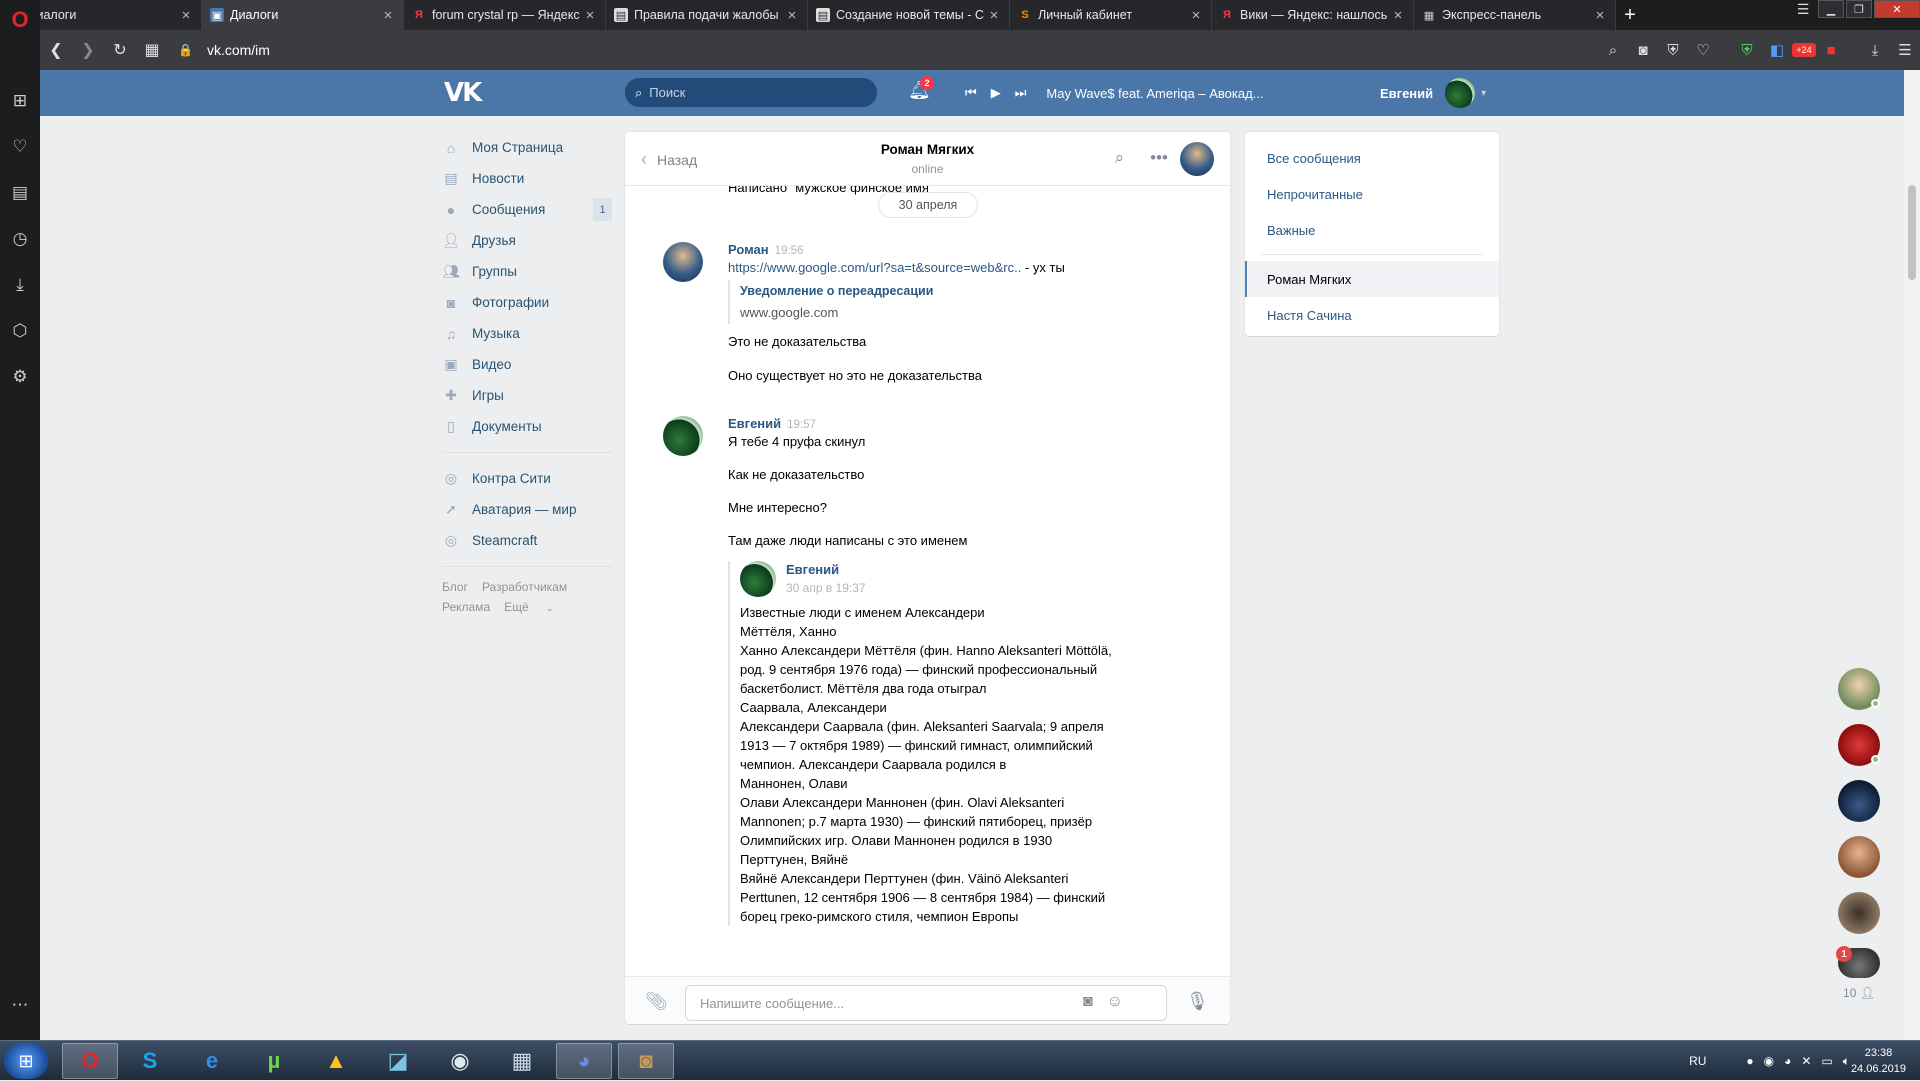 Image resolution: width=1920 pixels, height=1081 pixels. Describe the element at coordinates (1613, 50) in the screenshot. I see `search-zoom-icon: ⌕` at that location.